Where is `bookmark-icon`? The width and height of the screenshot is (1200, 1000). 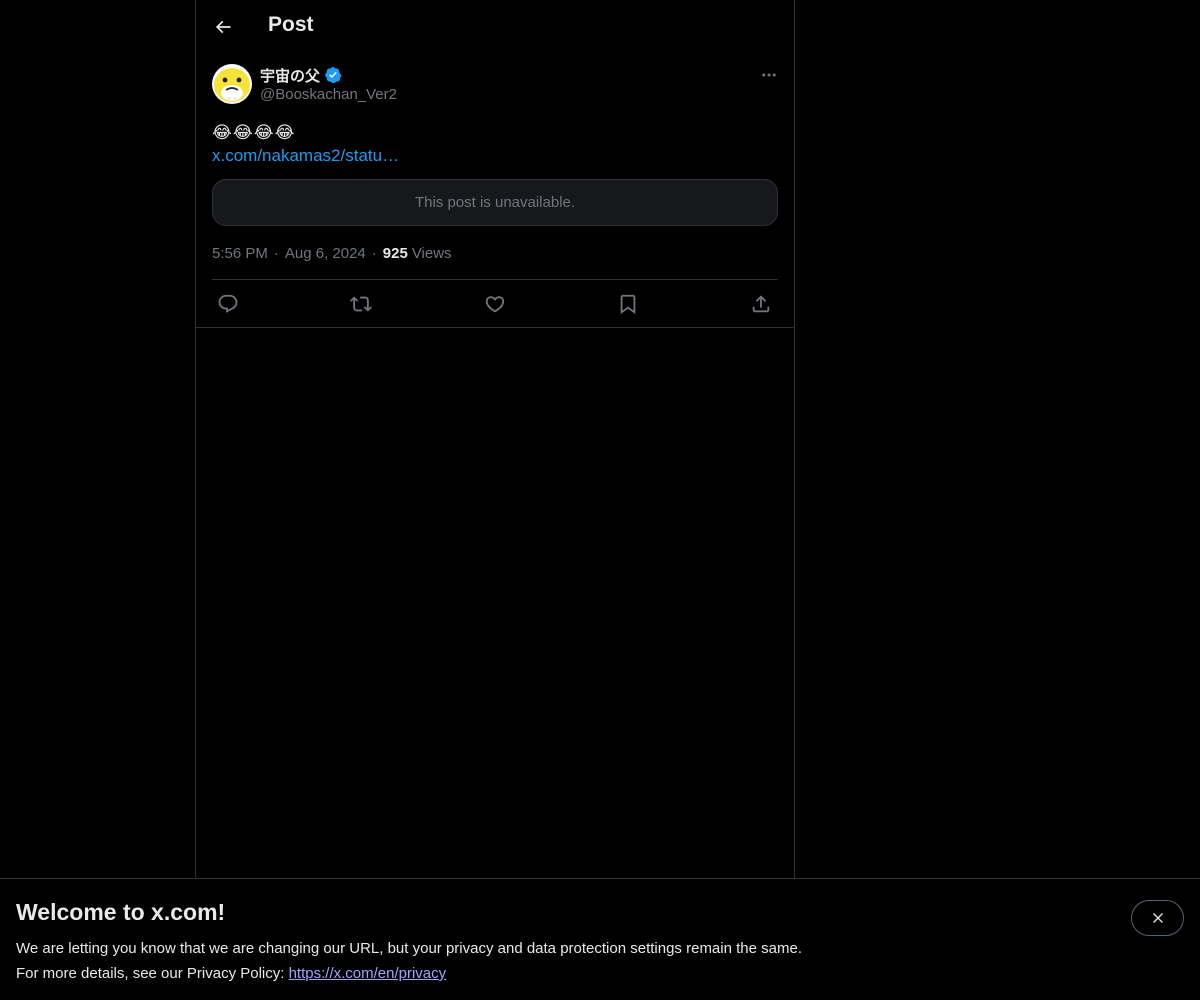 bookmark-icon is located at coordinates (628, 304).